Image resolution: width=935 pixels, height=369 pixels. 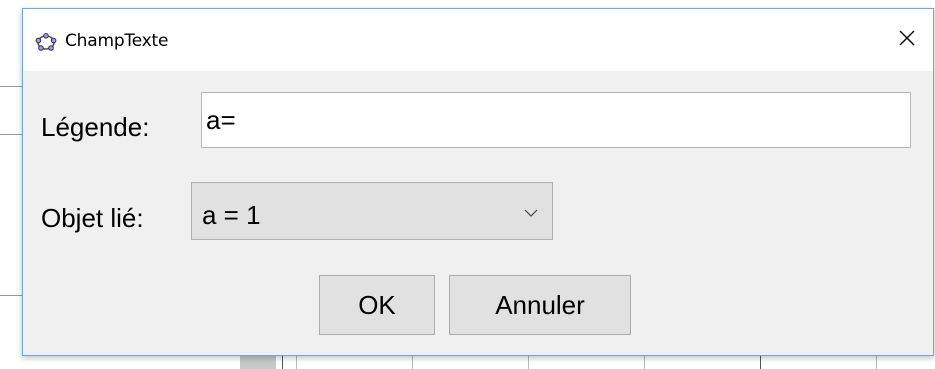 What do you see at coordinates (117, 41) in the screenshot?
I see `dialog-title: ChampTexte` at bounding box center [117, 41].